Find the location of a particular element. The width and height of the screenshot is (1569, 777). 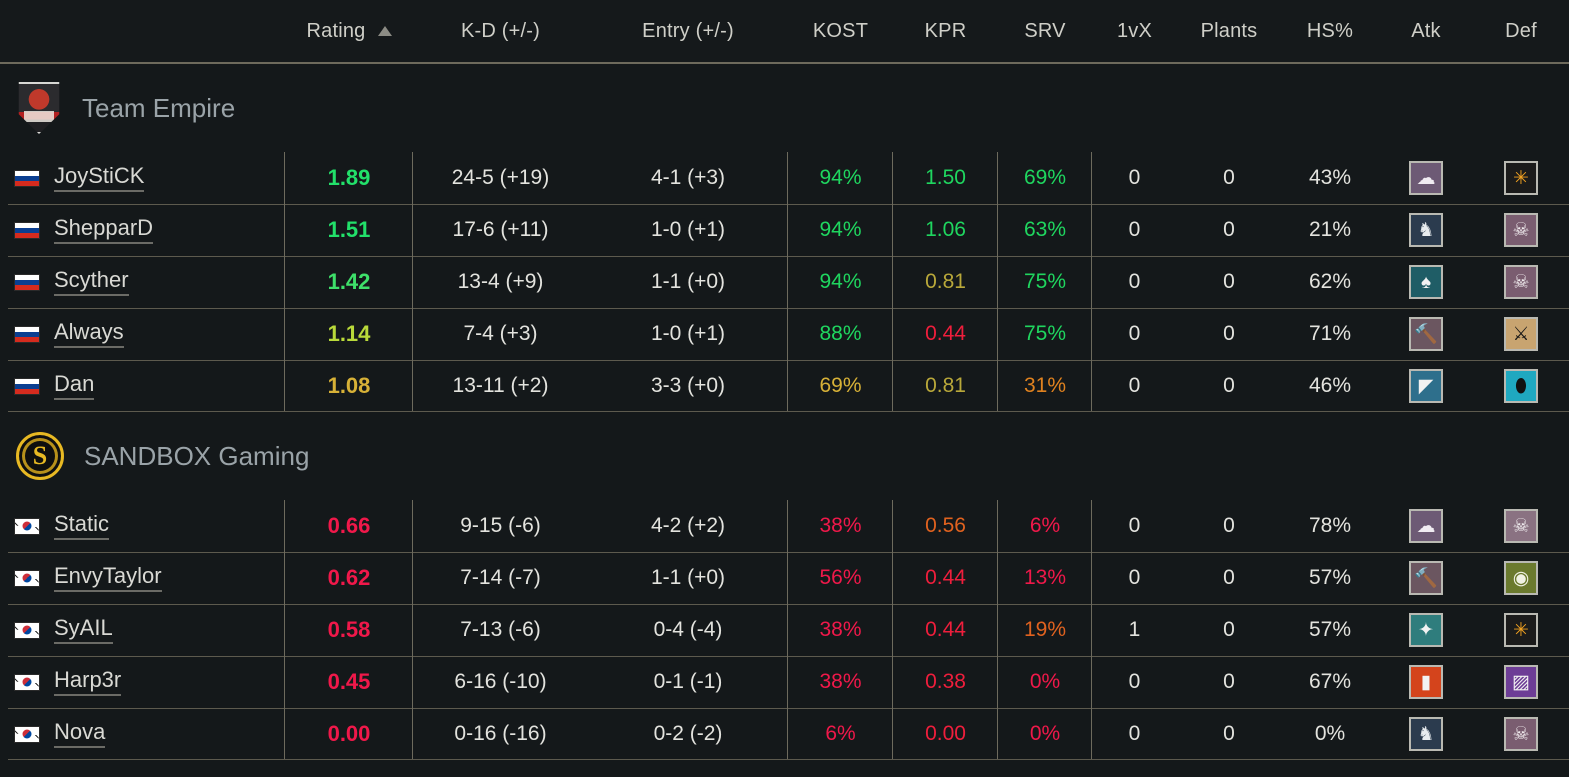

rating-cell: 1.08 is located at coordinates (349, 386).